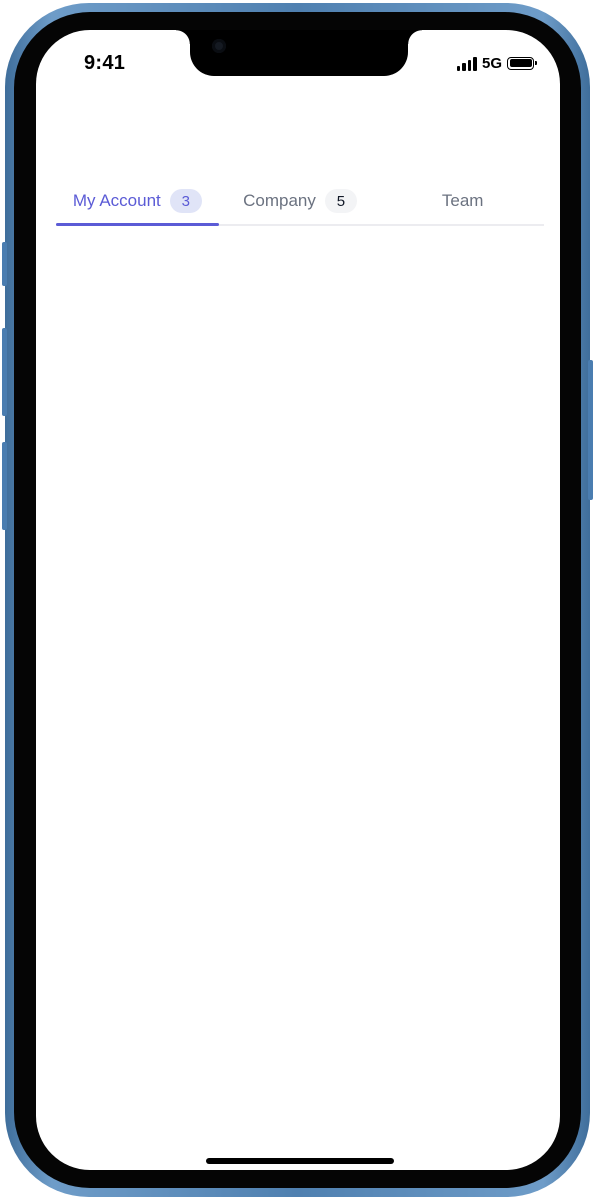 The height and width of the screenshot is (1200, 595). What do you see at coordinates (299, 53) in the screenshot?
I see `notch` at bounding box center [299, 53].